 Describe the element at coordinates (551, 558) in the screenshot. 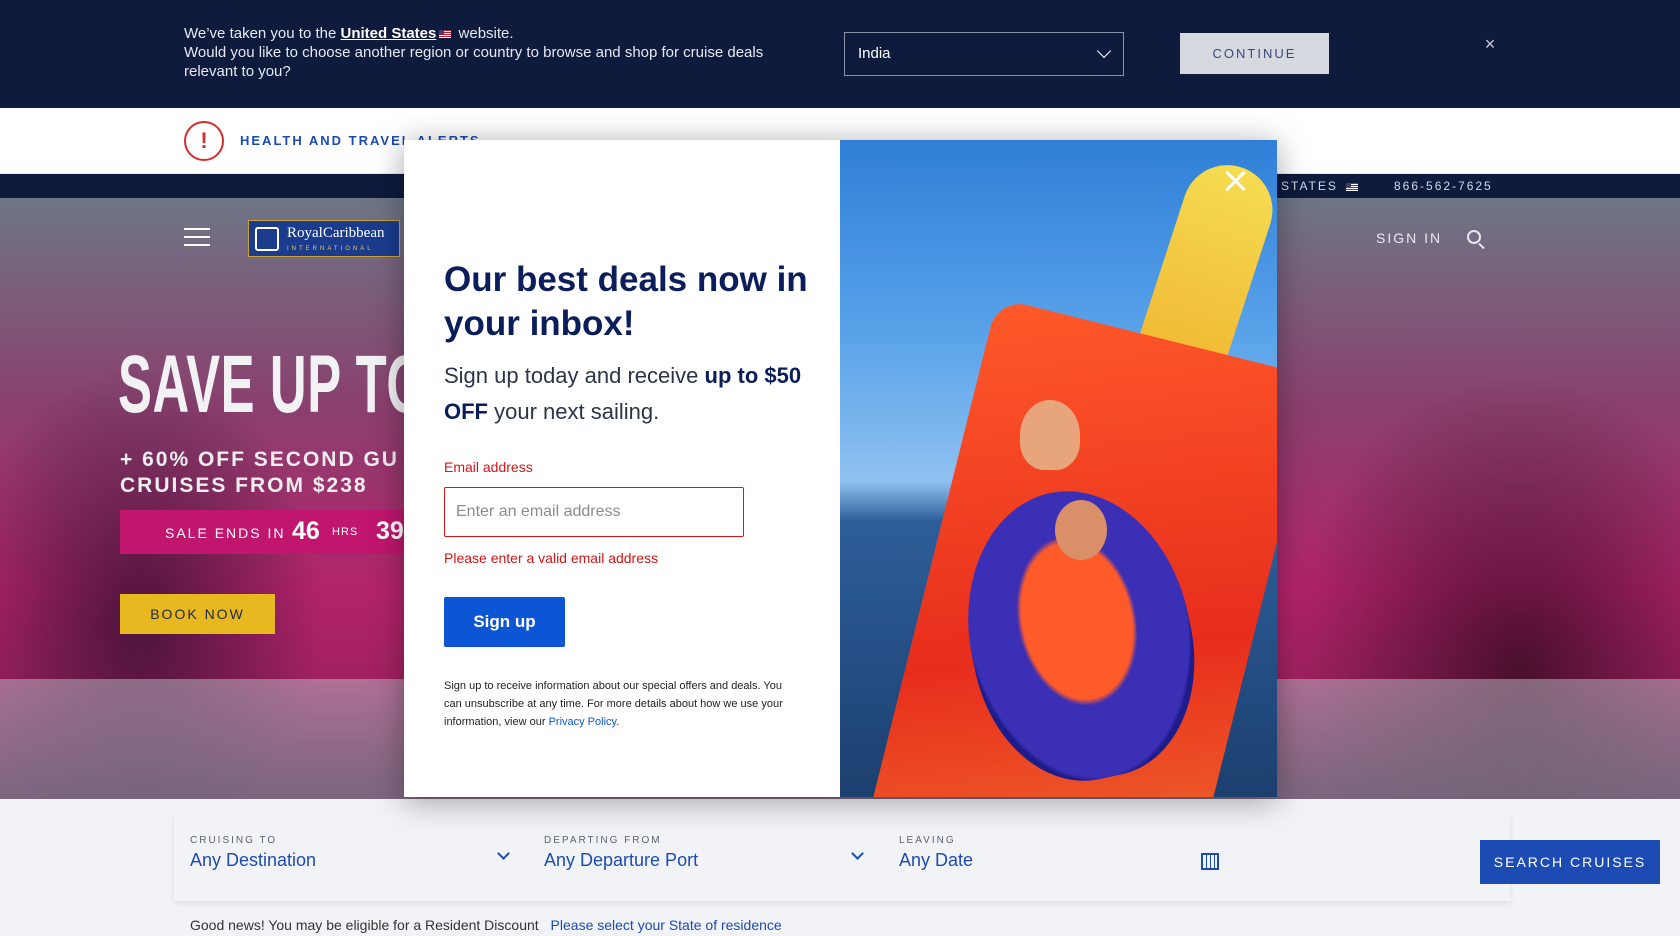

I see `email-error-message: Please enter a valid email address` at that location.